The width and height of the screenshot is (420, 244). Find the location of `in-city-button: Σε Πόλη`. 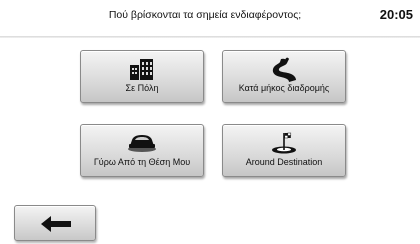

in-city-button: Σε Πόλη is located at coordinates (142, 76).